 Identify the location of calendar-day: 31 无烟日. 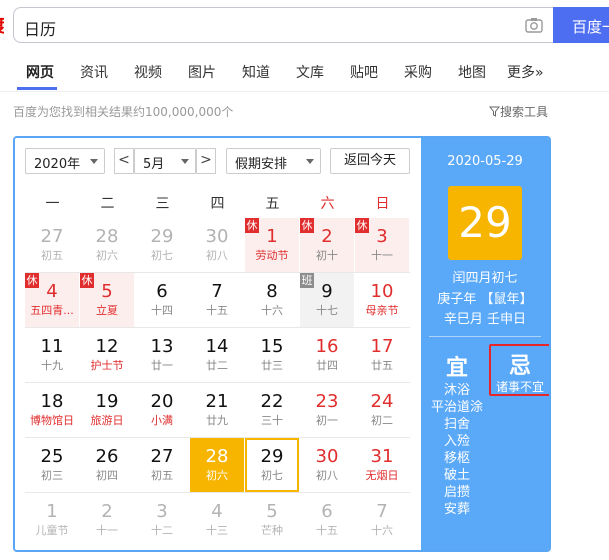
(382, 465).